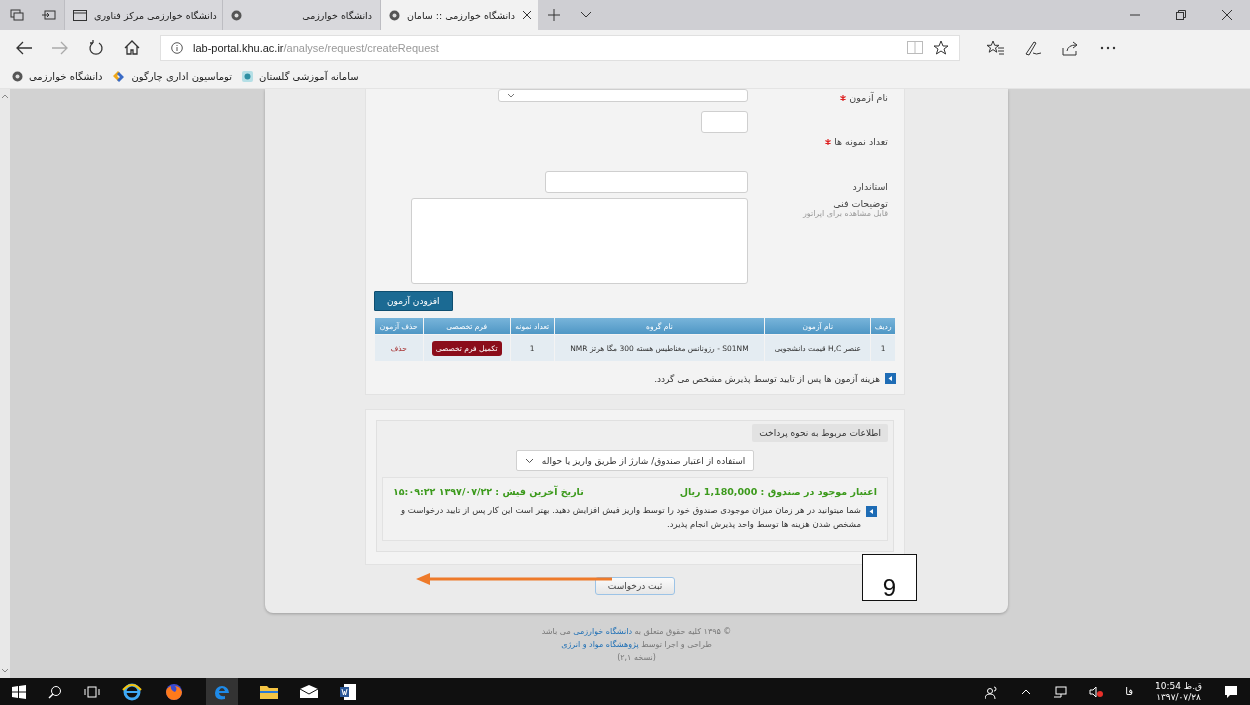 This screenshot has height=705, width=1250. I want to click on last-receipt-text: تاریخ آخرین فیش : ۱۳۹۷/۰۷/۲۲ ۱۵:۰۹:۲۲, so click(488, 491).